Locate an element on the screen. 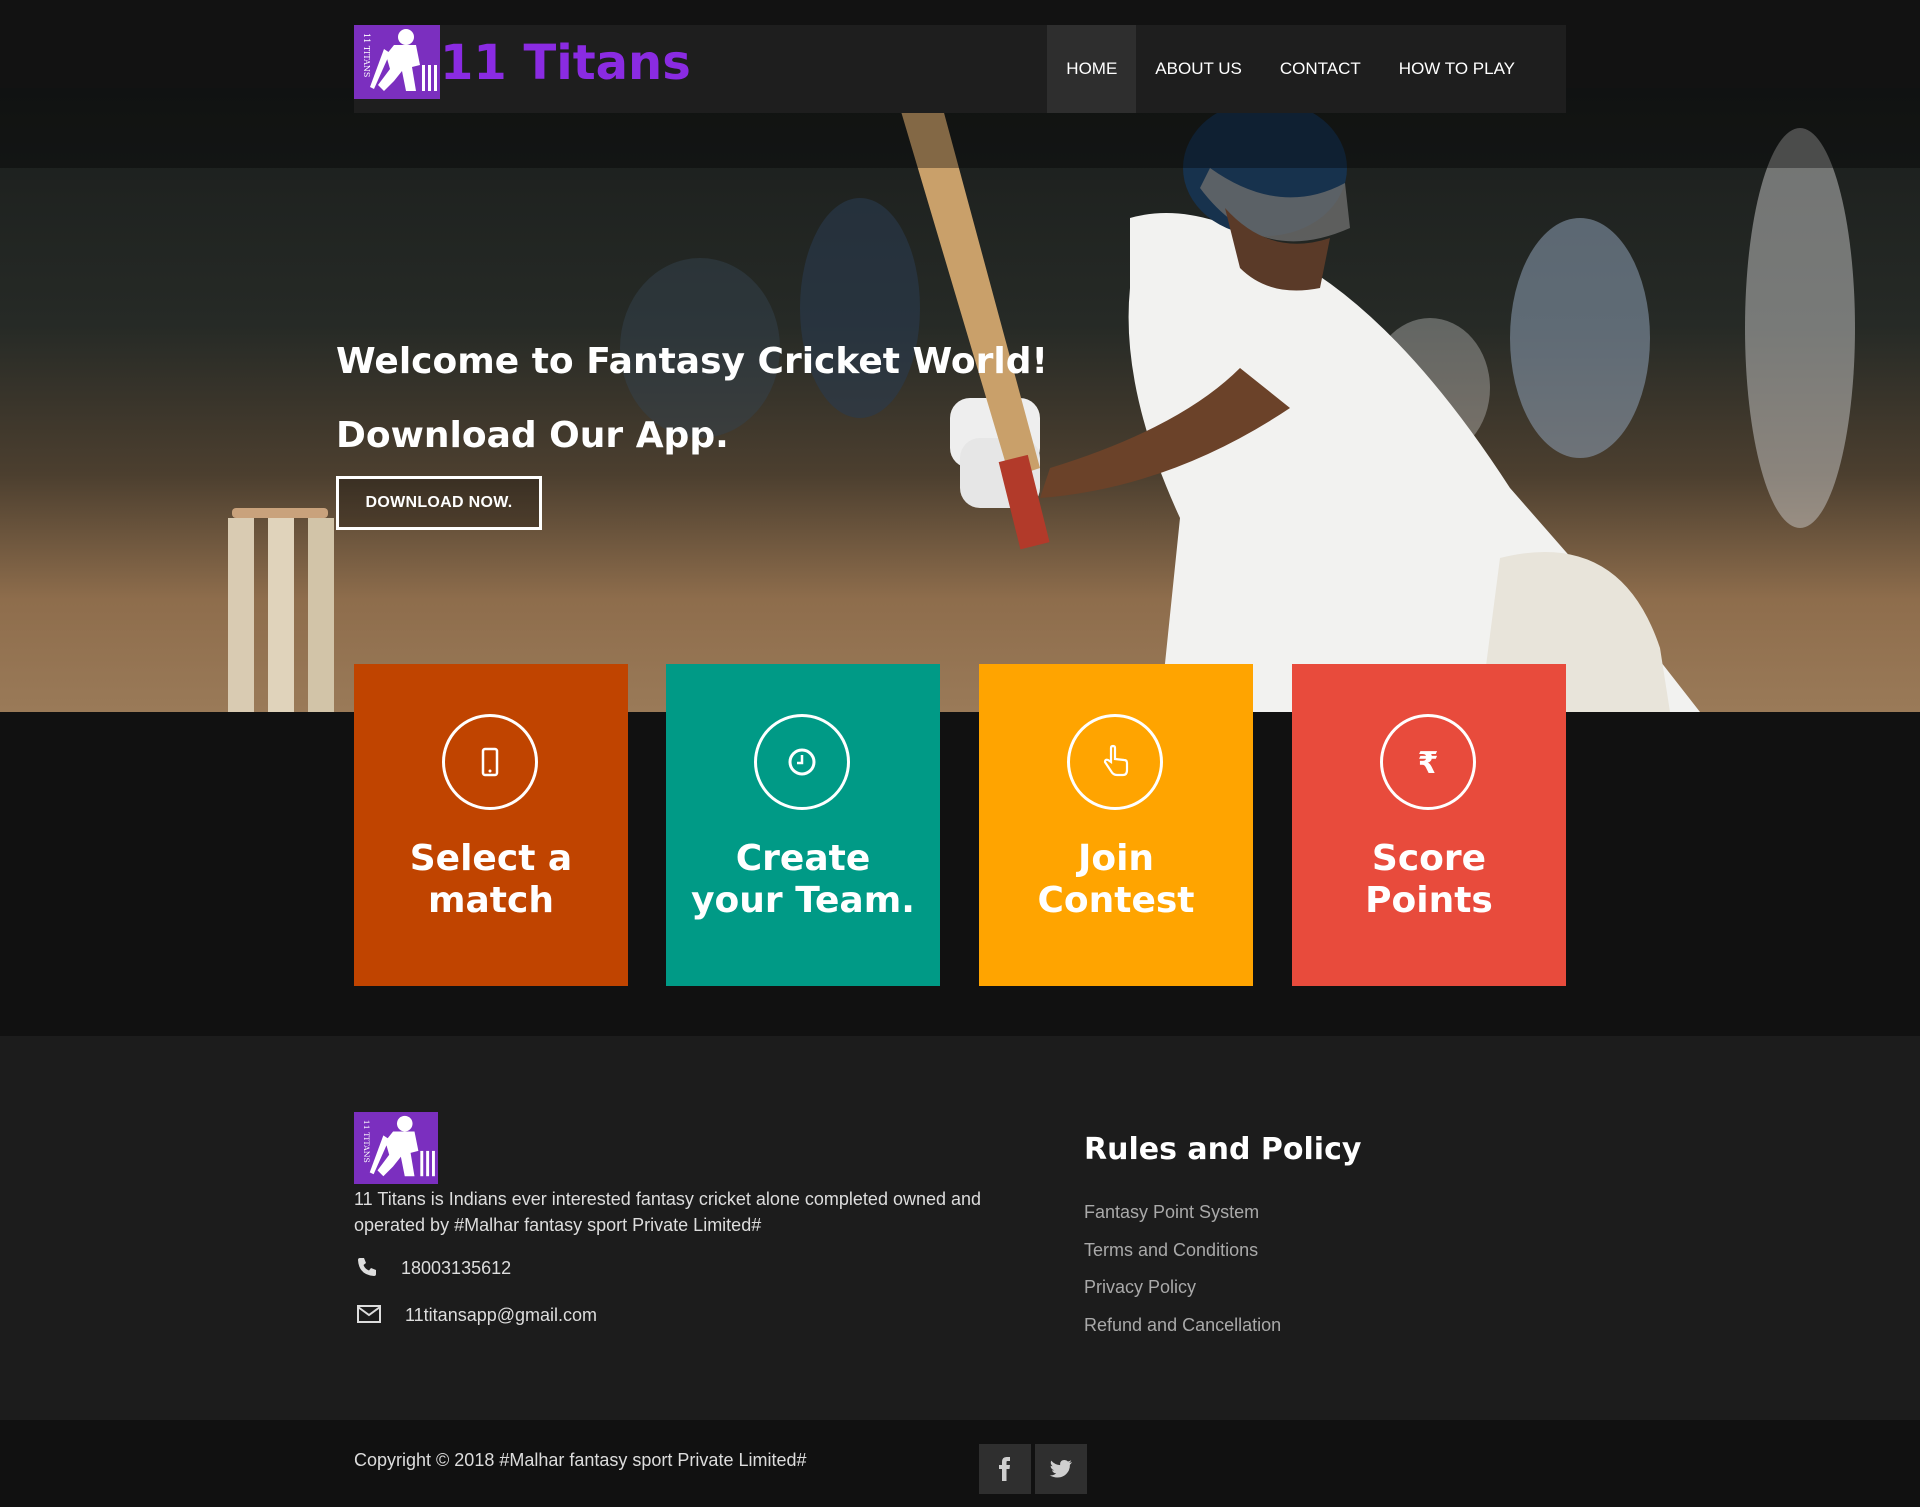  phone-number: 18003135612 is located at coordinates (456, 1268).